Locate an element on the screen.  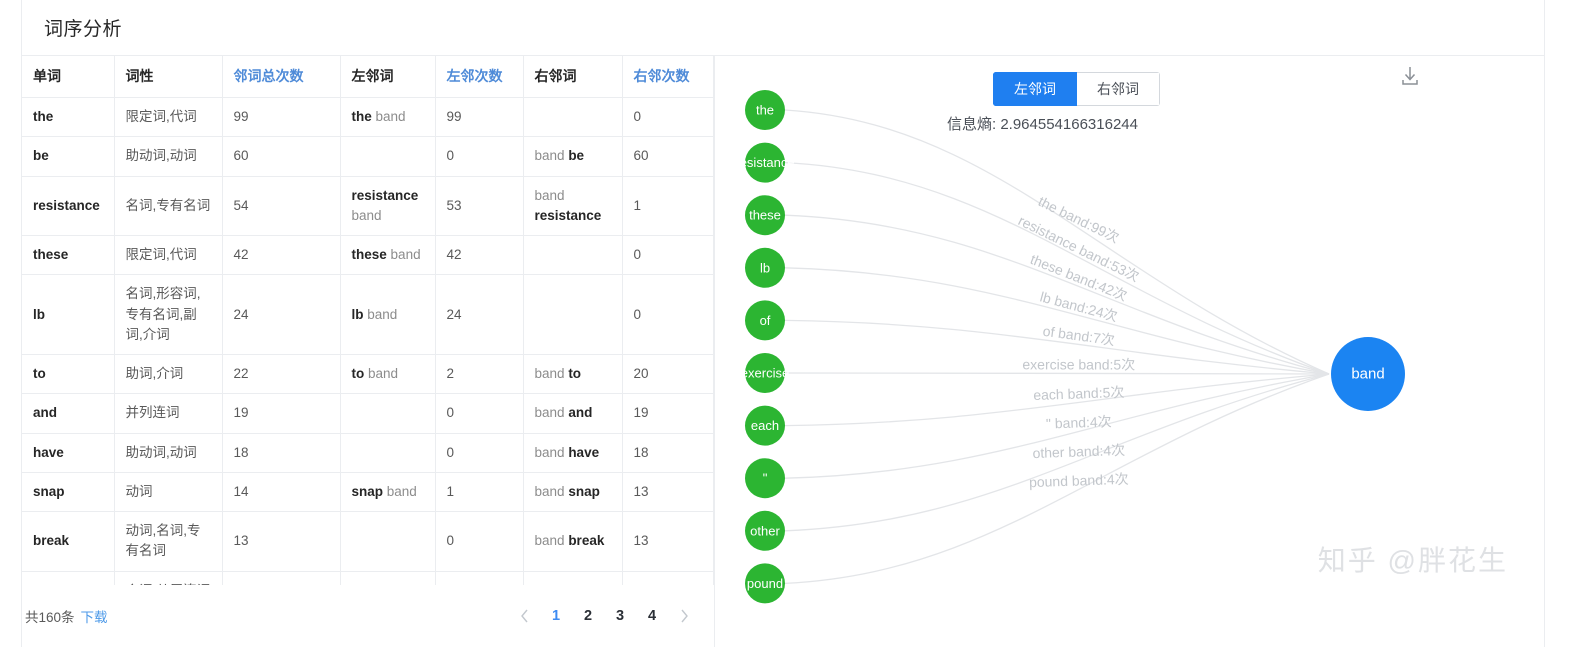
cell-total-count: 42 is located at coordinates (281, 255).